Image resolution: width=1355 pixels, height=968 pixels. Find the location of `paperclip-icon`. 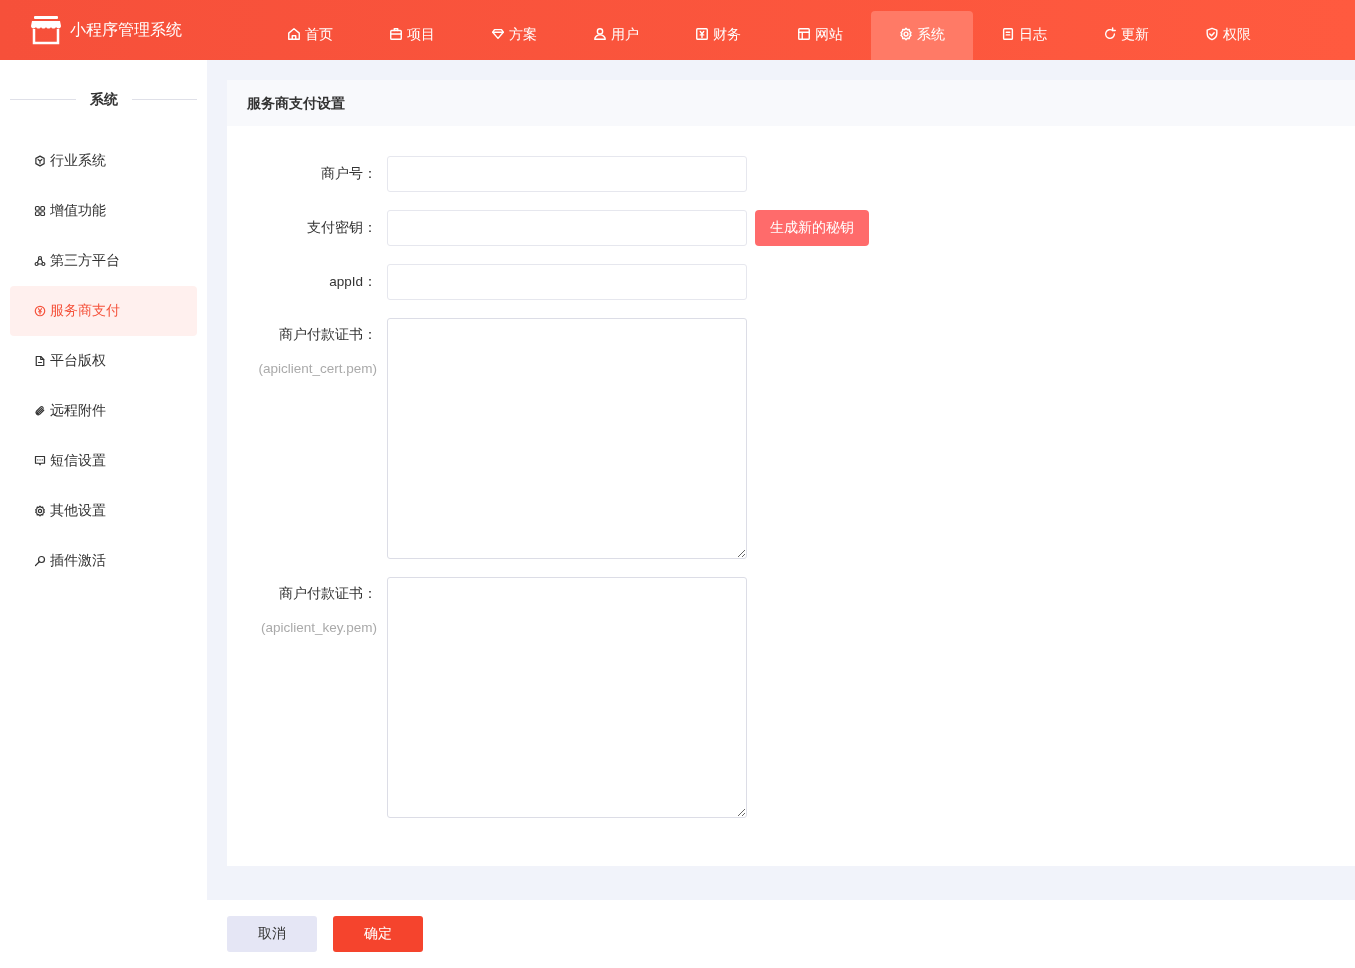

paperclip-icon is located at coordinates (40, 411).